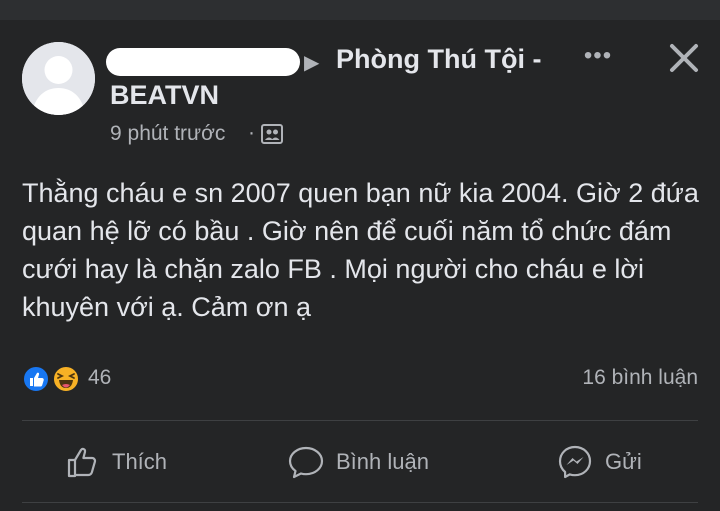 The height and width of the screenshot is (511, 720). I want to click on comment-button: Bình luận, so click(358, 462).